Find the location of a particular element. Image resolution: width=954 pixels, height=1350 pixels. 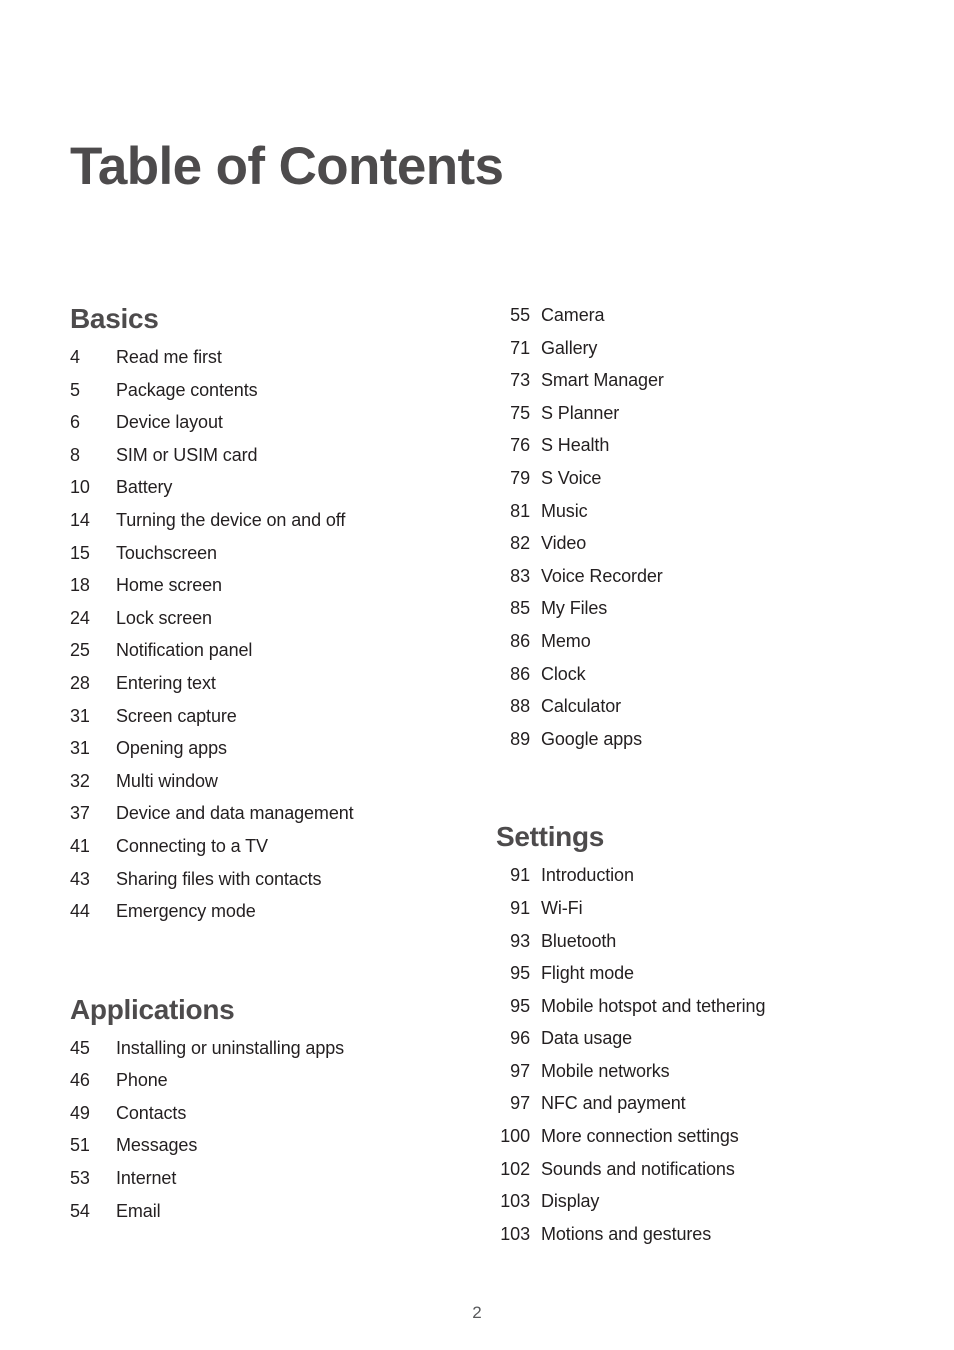

toc-entry: 97 Mobile networks is located at coordinates (696, 1077).